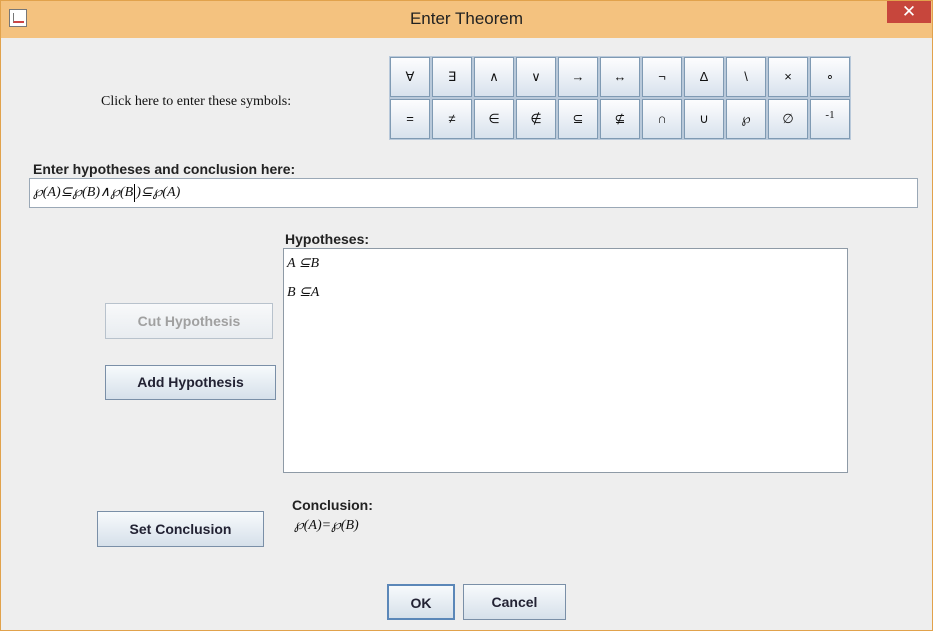 Image resolution: width=933 pixels, height=631 pixels. Describe the element at coordinates (494, 77) in the screenshot. I see `symbol-and-button: ∧` at that location.